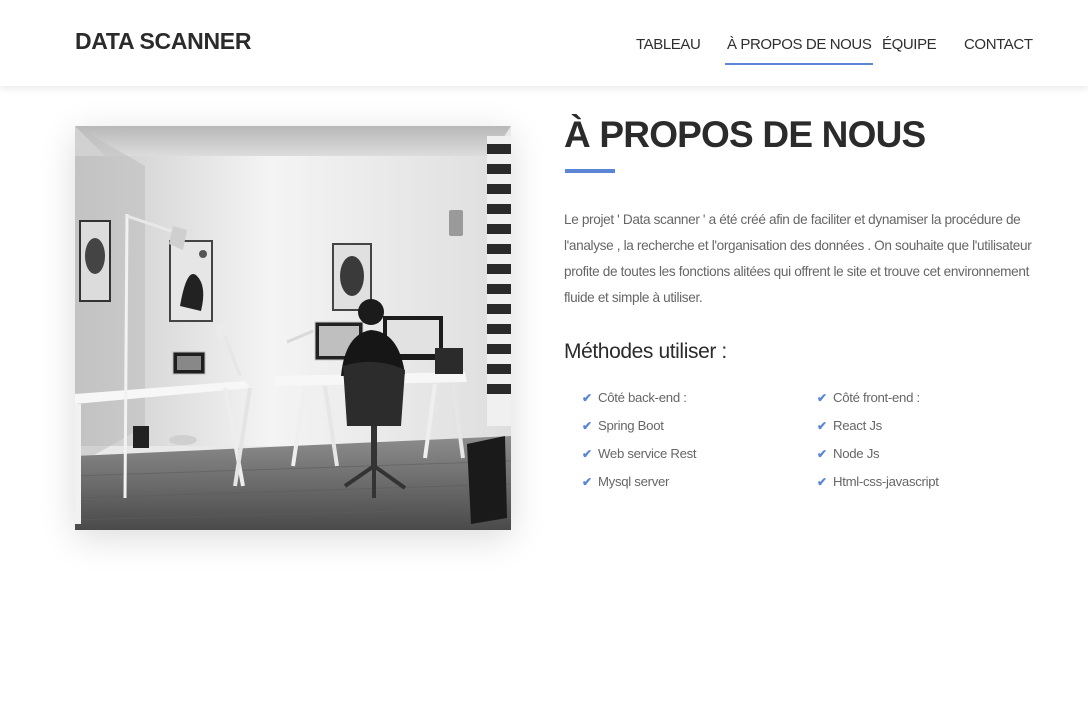  I want to click on list-item: ✔ Node Js, so click(878, 454).